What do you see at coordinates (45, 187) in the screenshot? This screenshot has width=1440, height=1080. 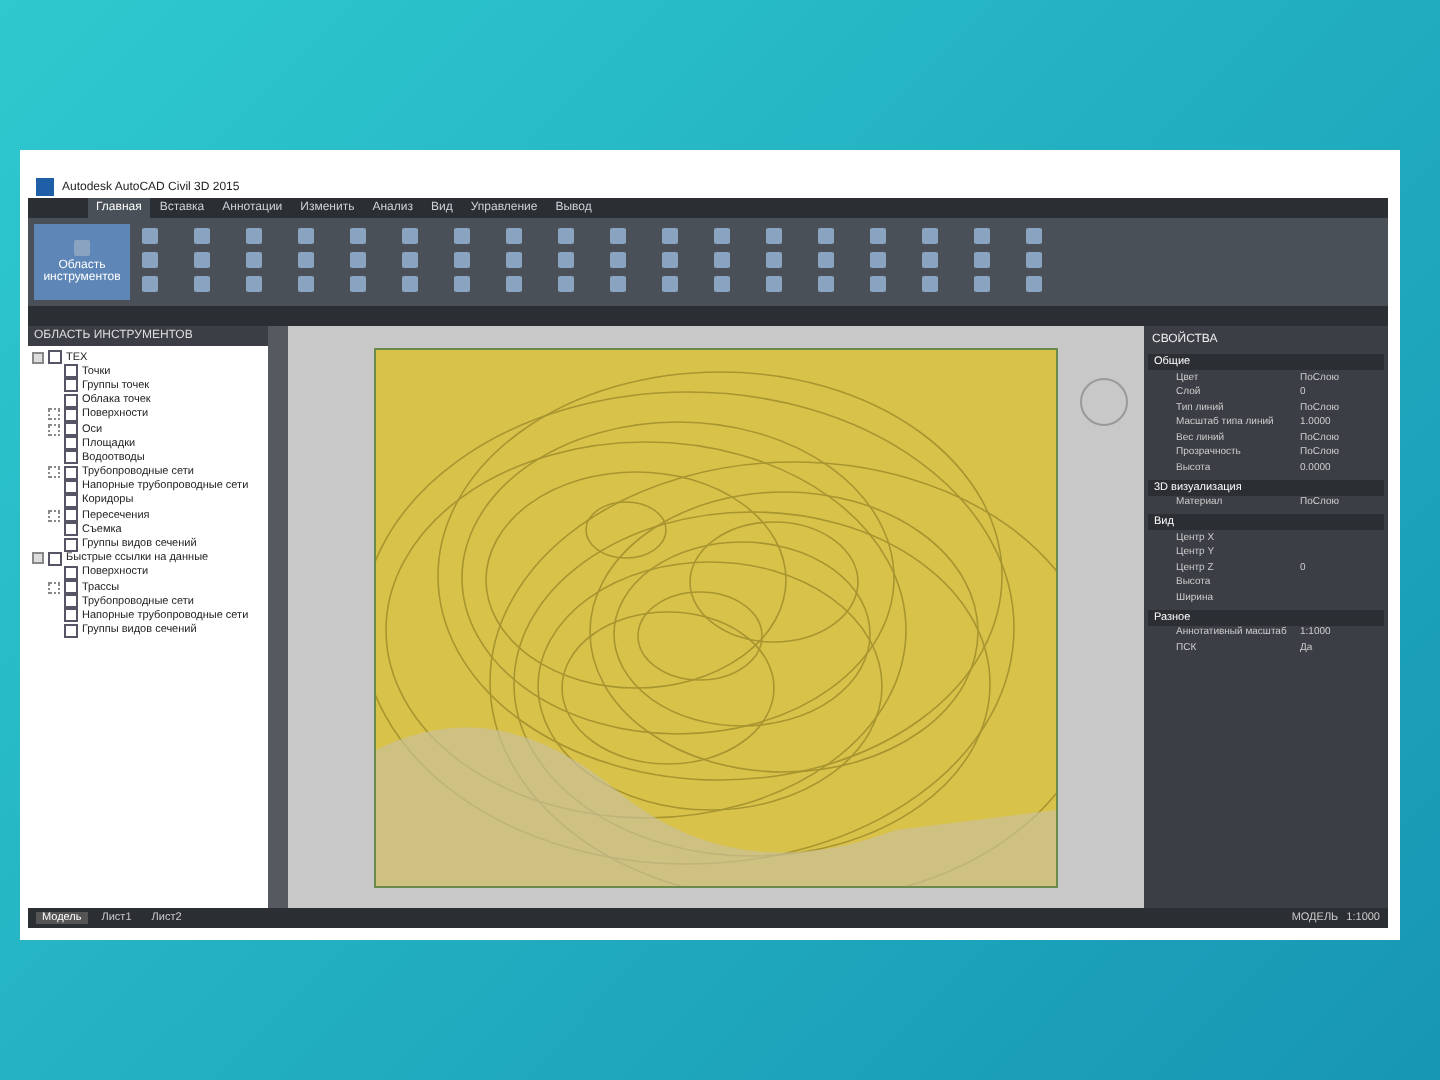 I see `app-logo-icon` at bounding box center [45, 187].